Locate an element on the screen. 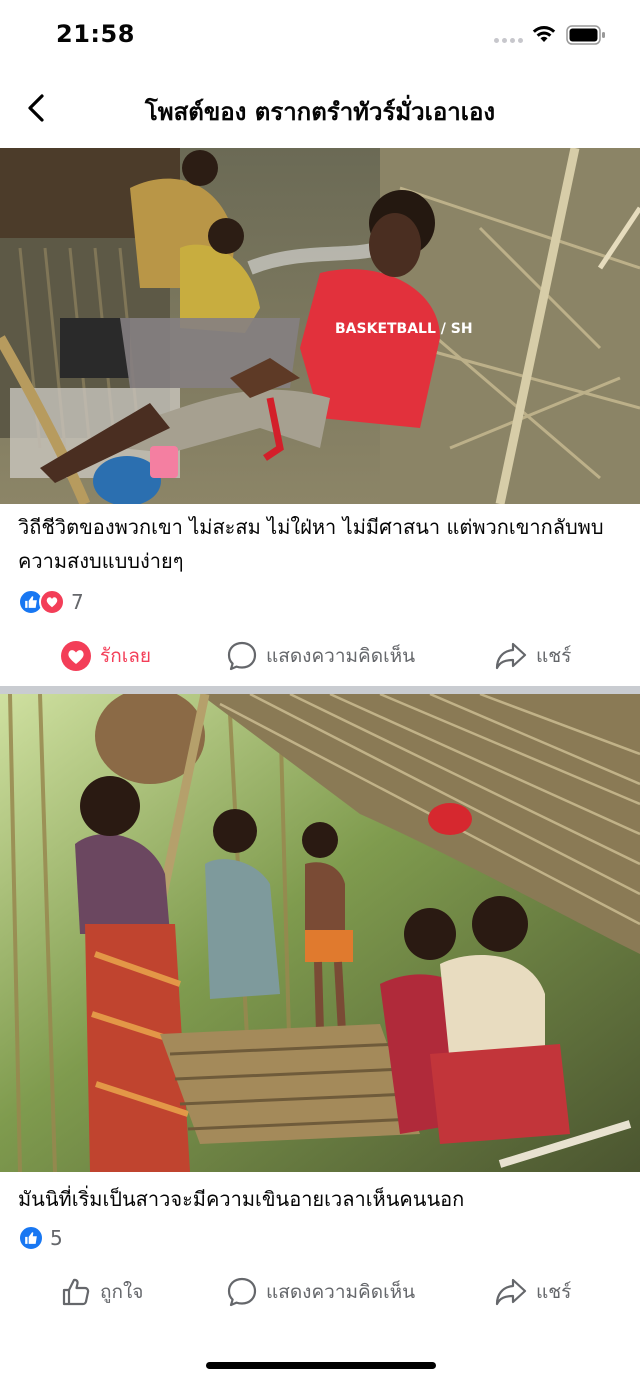  home-indicator is located at coordinates (321, 1365).